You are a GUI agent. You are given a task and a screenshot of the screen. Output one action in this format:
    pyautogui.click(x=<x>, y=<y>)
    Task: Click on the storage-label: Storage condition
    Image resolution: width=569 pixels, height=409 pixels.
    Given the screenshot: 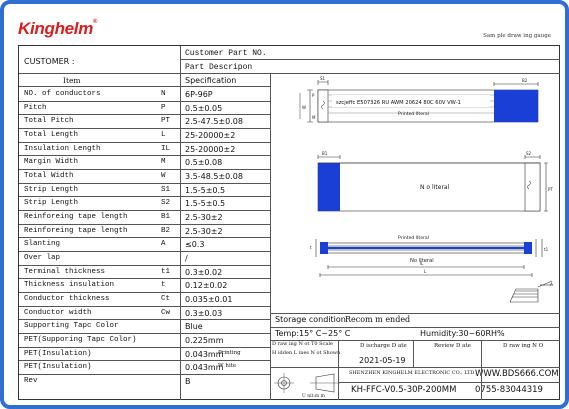 What is the action you would take?
    pyautogui.click(x=310, y=319)
    